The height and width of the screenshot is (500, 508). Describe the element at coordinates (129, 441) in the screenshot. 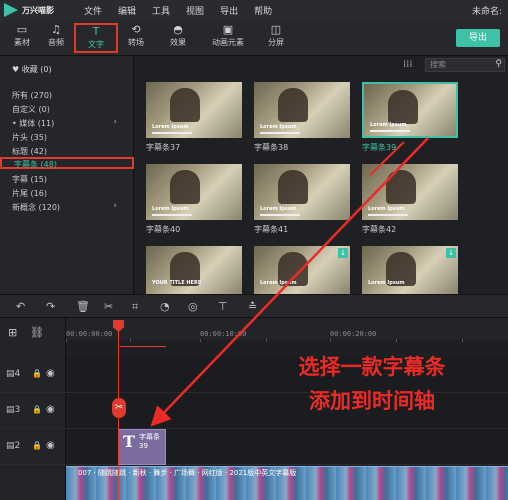

I see `text-clip-icon: T` at that location.